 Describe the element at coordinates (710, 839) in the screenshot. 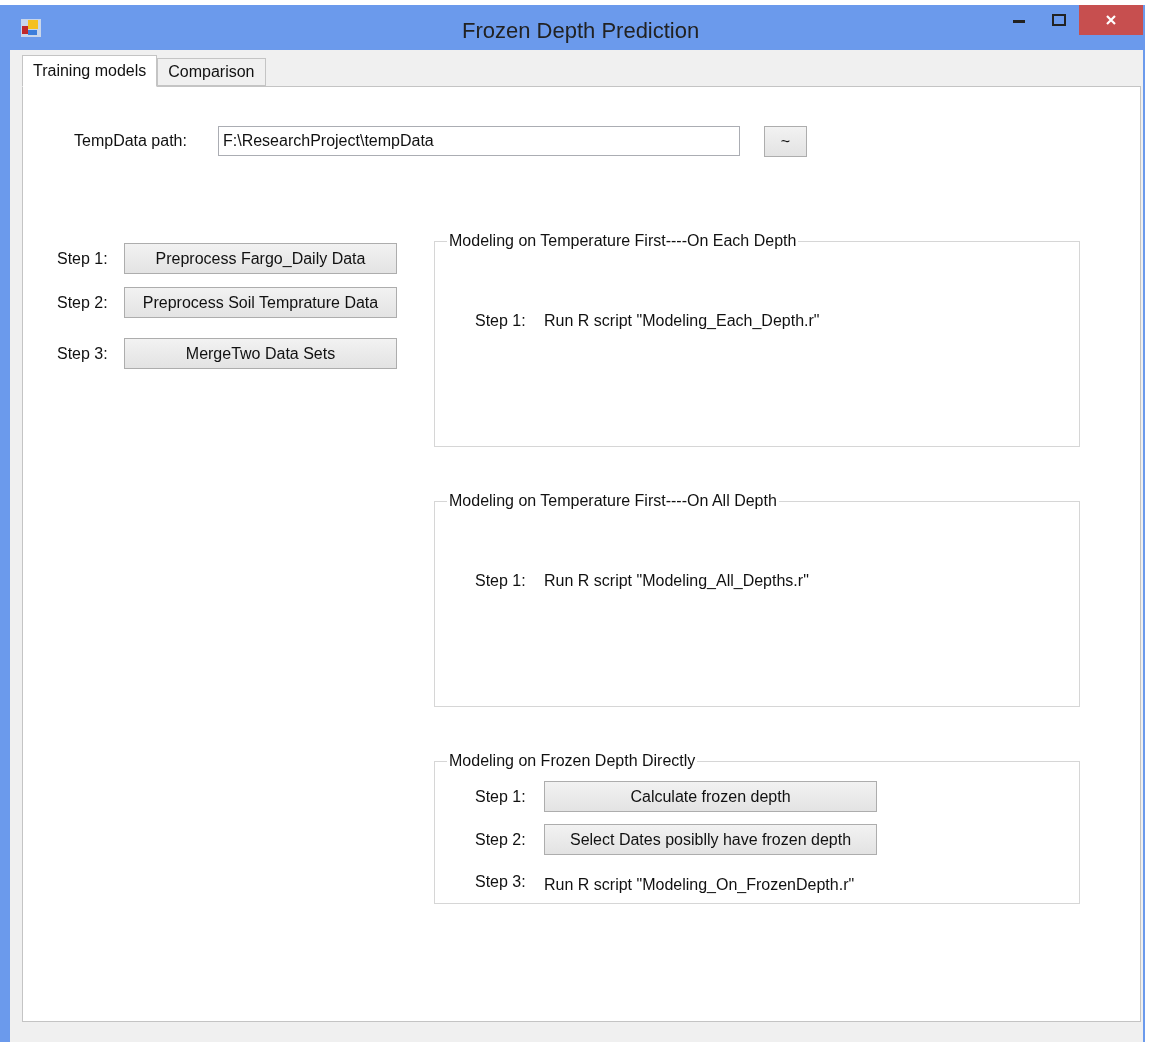

I see `step-button: Select Dates posiblly have frozen depth` at that location.